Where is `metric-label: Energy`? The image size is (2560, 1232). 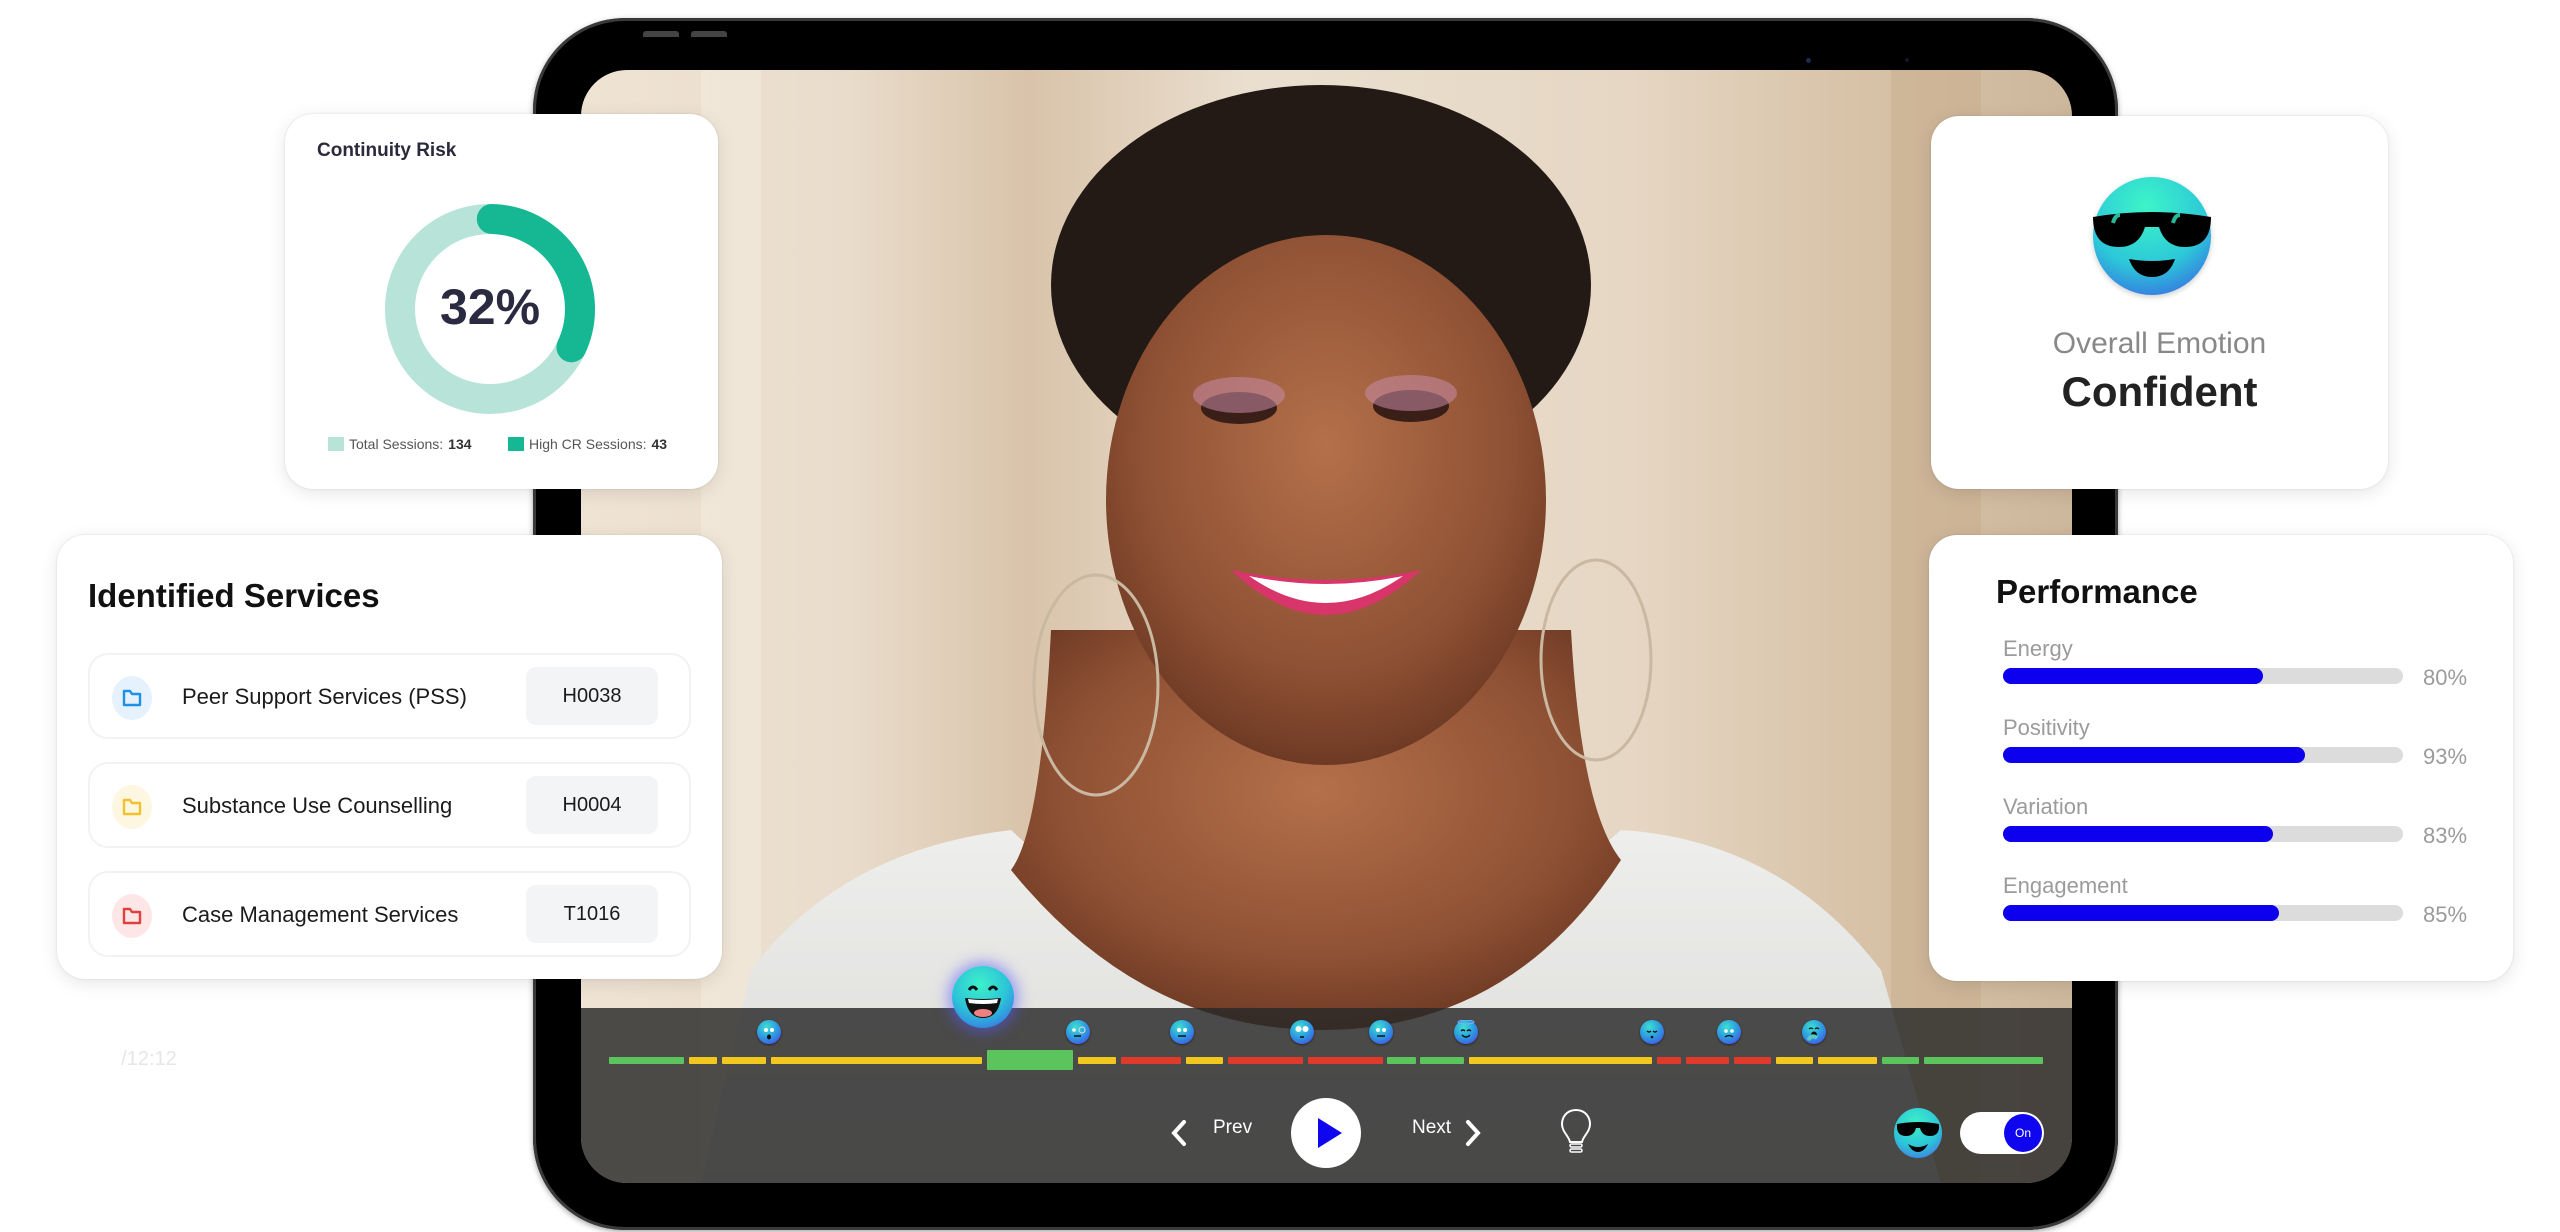 metric-label: Energy is located at coordinates (2038, 648).